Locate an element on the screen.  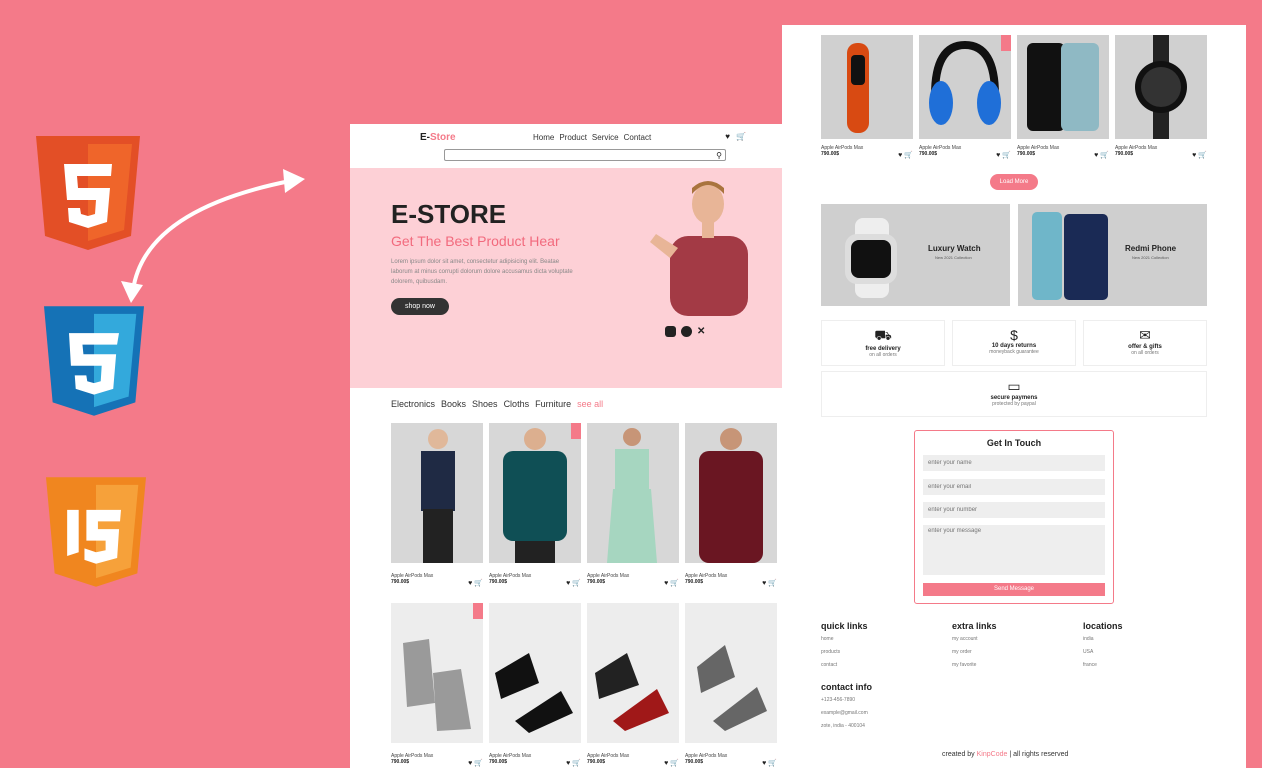
footer-link: contact is located at coordinates (844, 665).